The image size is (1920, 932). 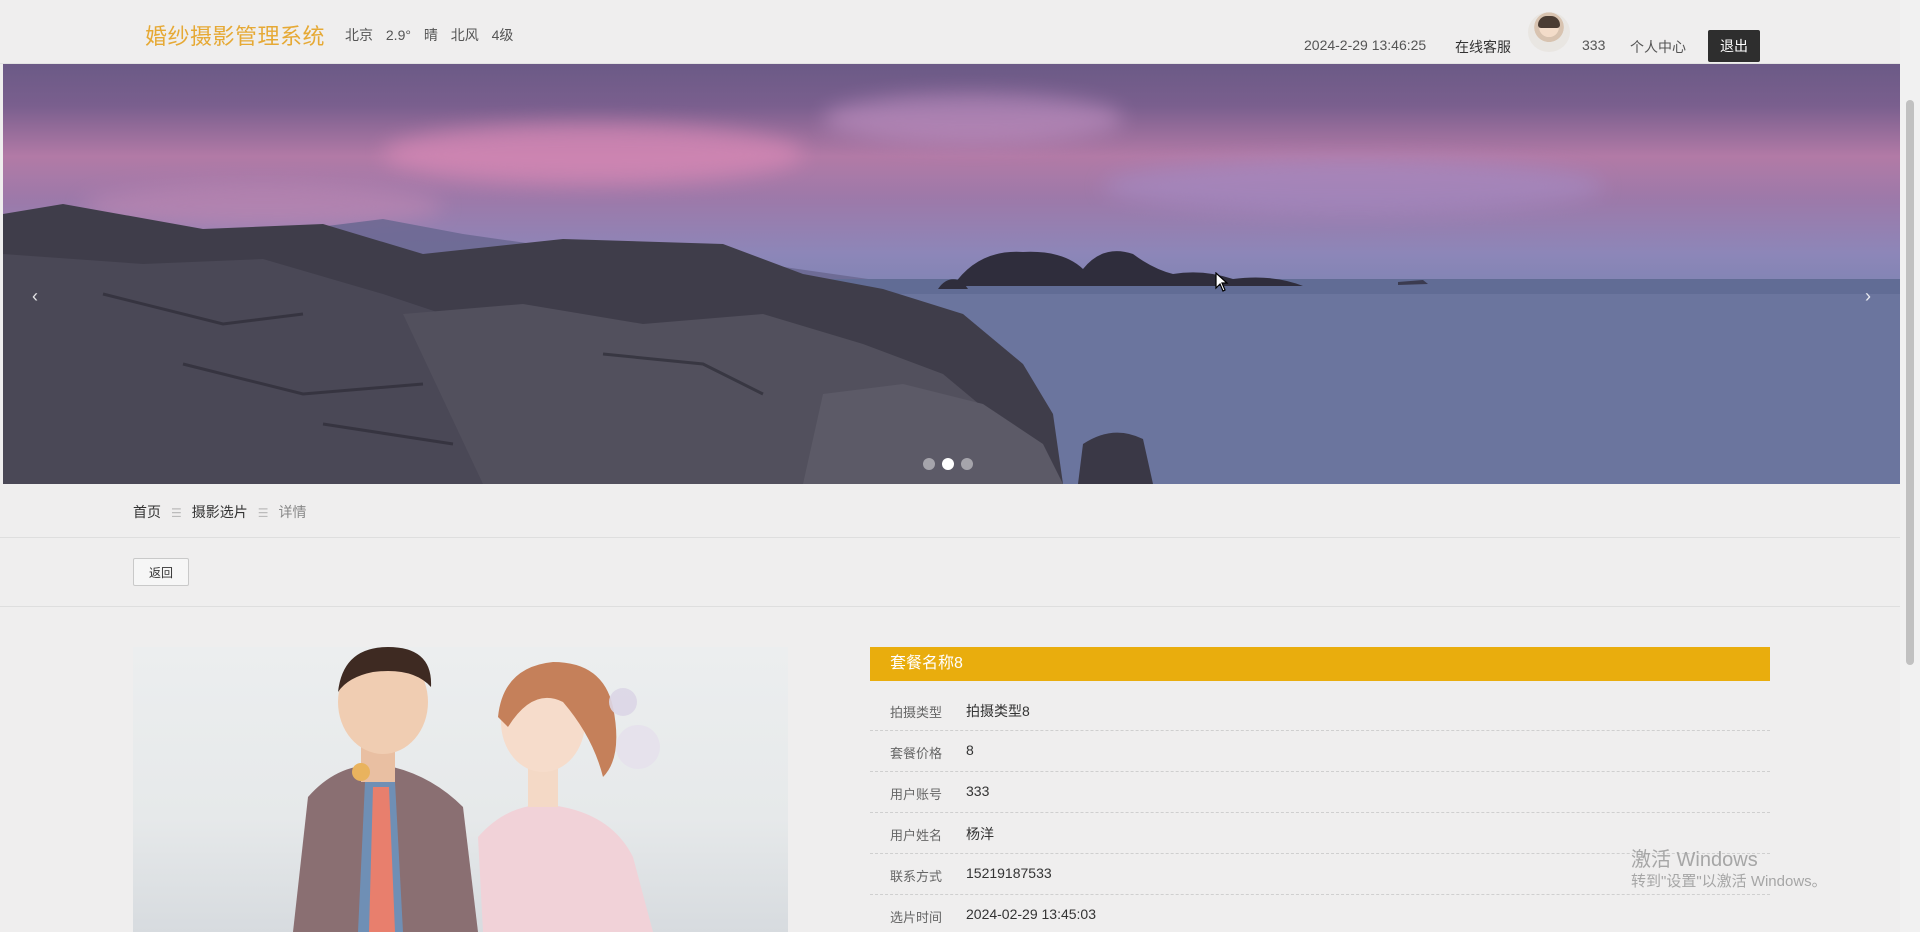 I want to click on package-photo, so click(x=460, y=789).